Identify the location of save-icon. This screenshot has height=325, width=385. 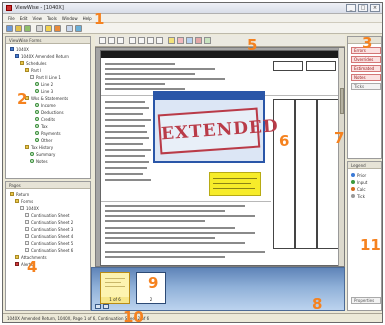
(27, 28).